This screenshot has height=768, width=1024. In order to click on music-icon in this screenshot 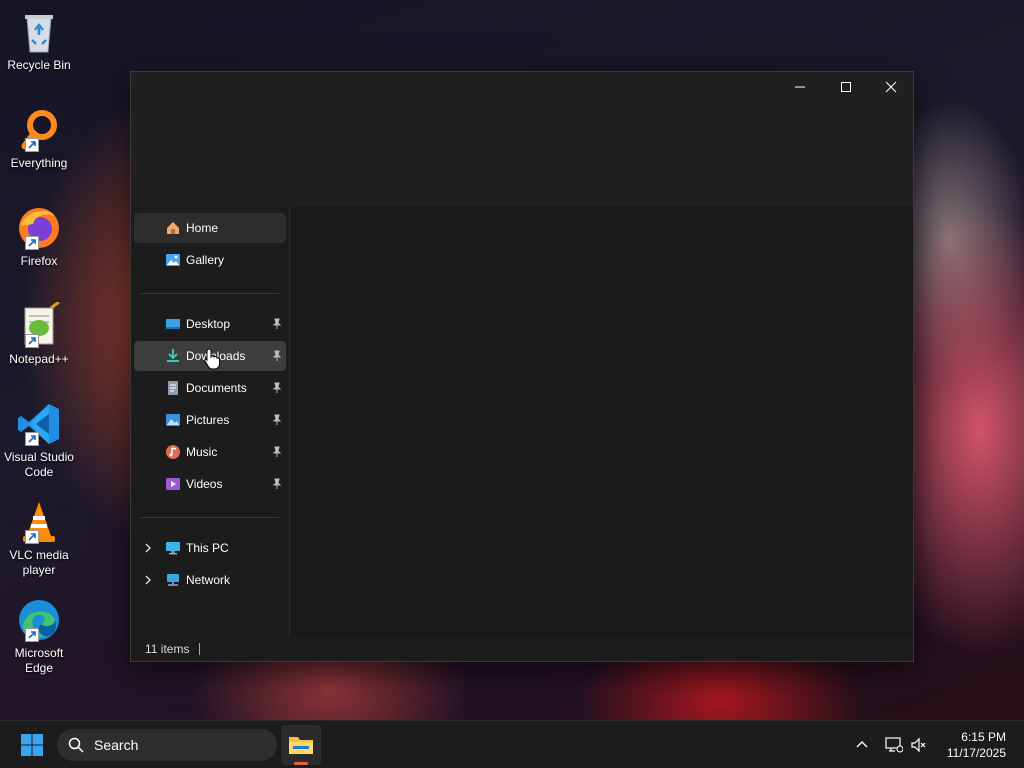, I will do `click(173, 452)`.